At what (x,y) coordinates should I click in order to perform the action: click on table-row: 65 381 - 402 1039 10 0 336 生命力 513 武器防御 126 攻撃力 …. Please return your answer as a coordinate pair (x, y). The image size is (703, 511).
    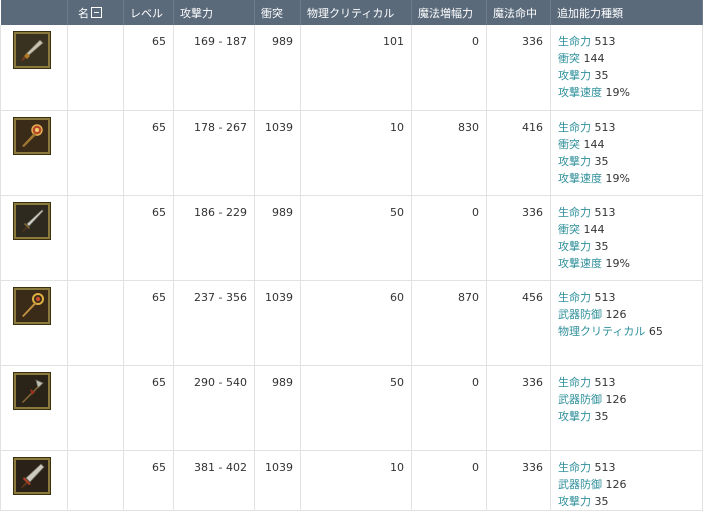
    Looking at the image, I should click on (351, 480).